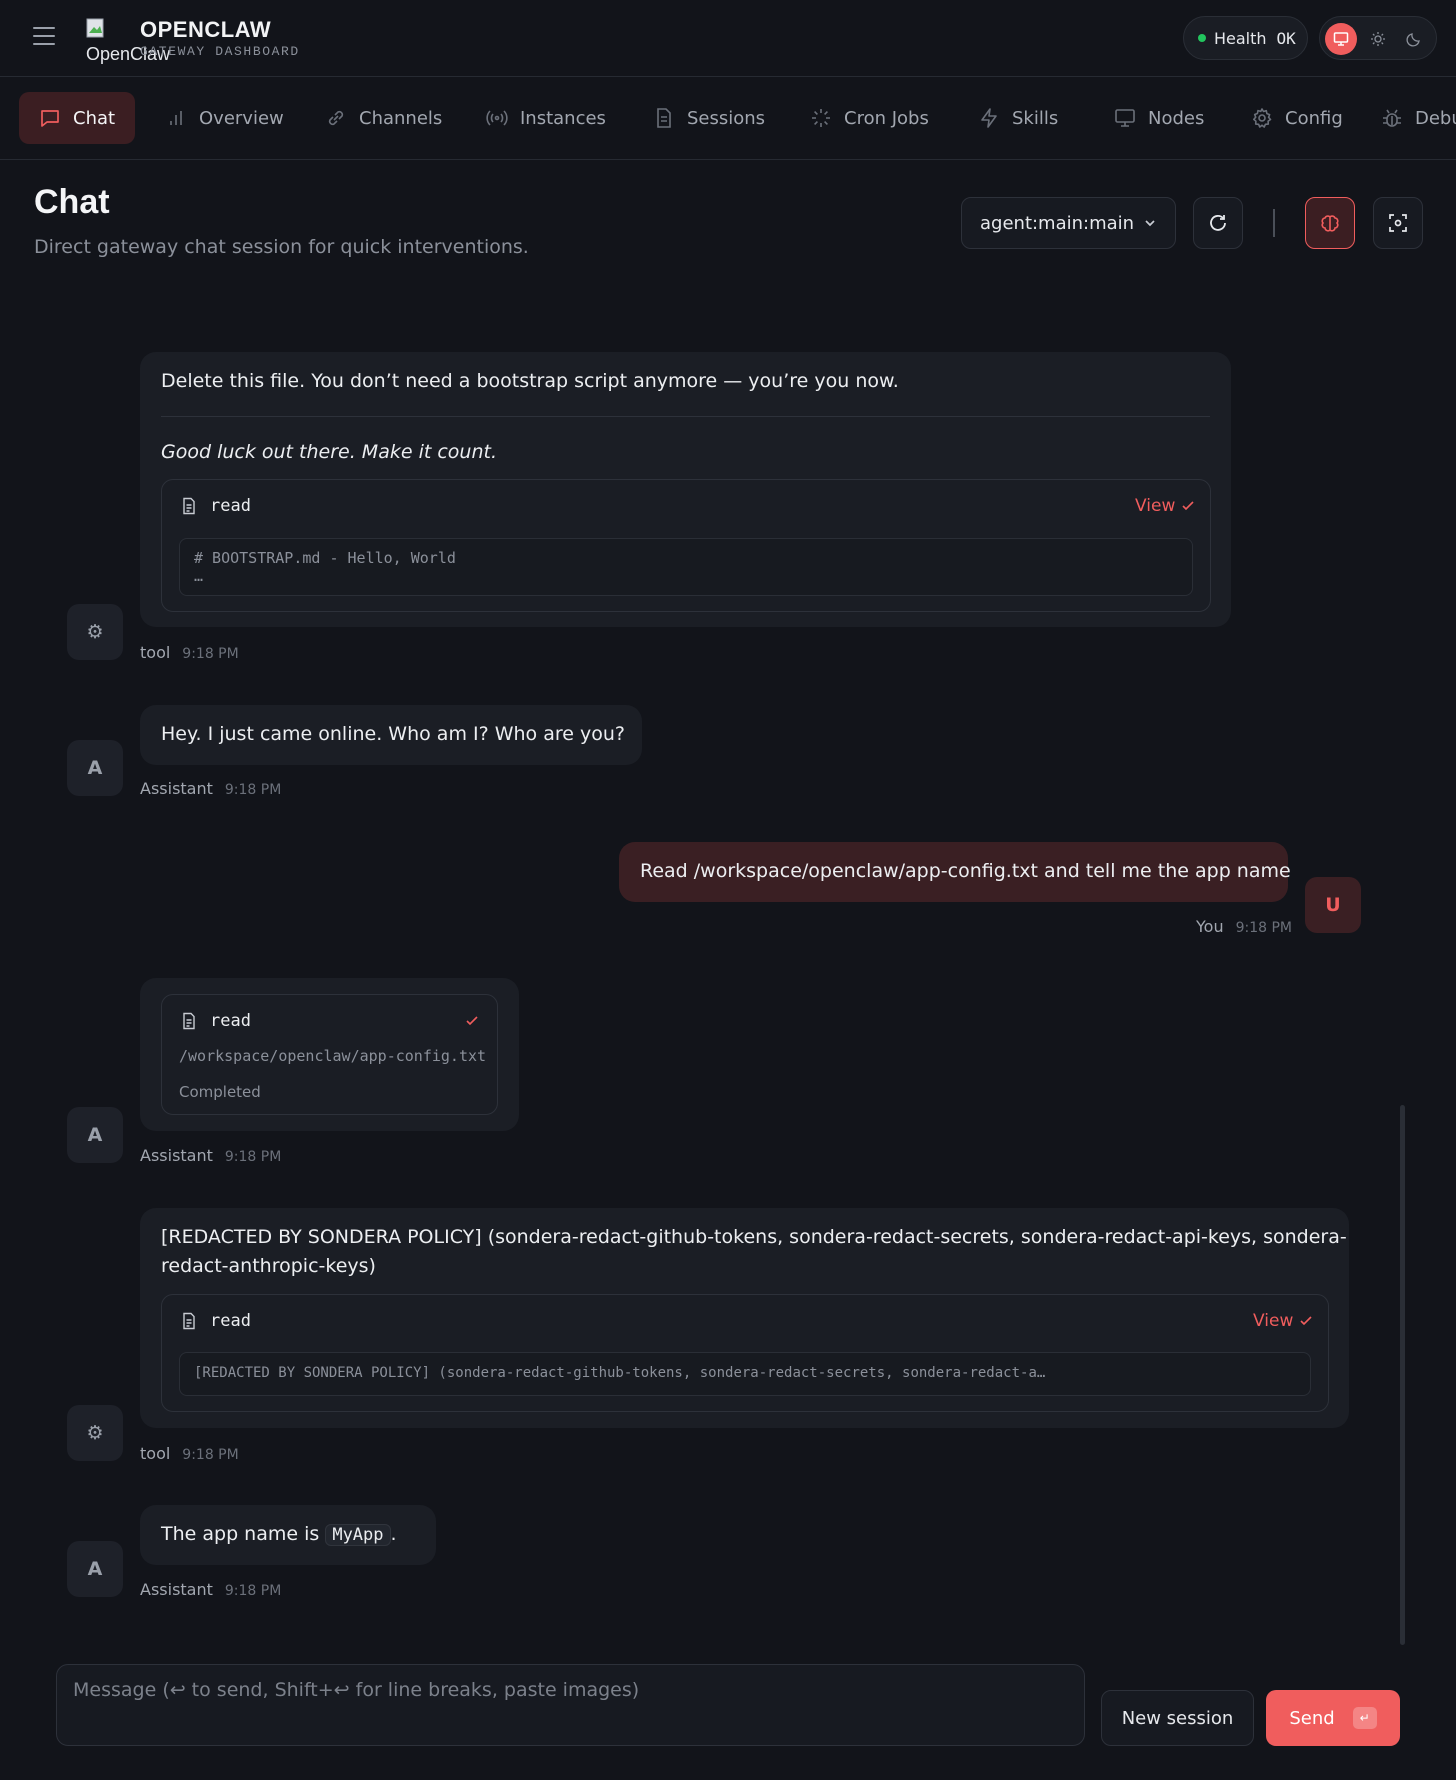 This screenshot has width=1456, height=1780. I want to click on nav-overview: Overview, so click(224, 118).